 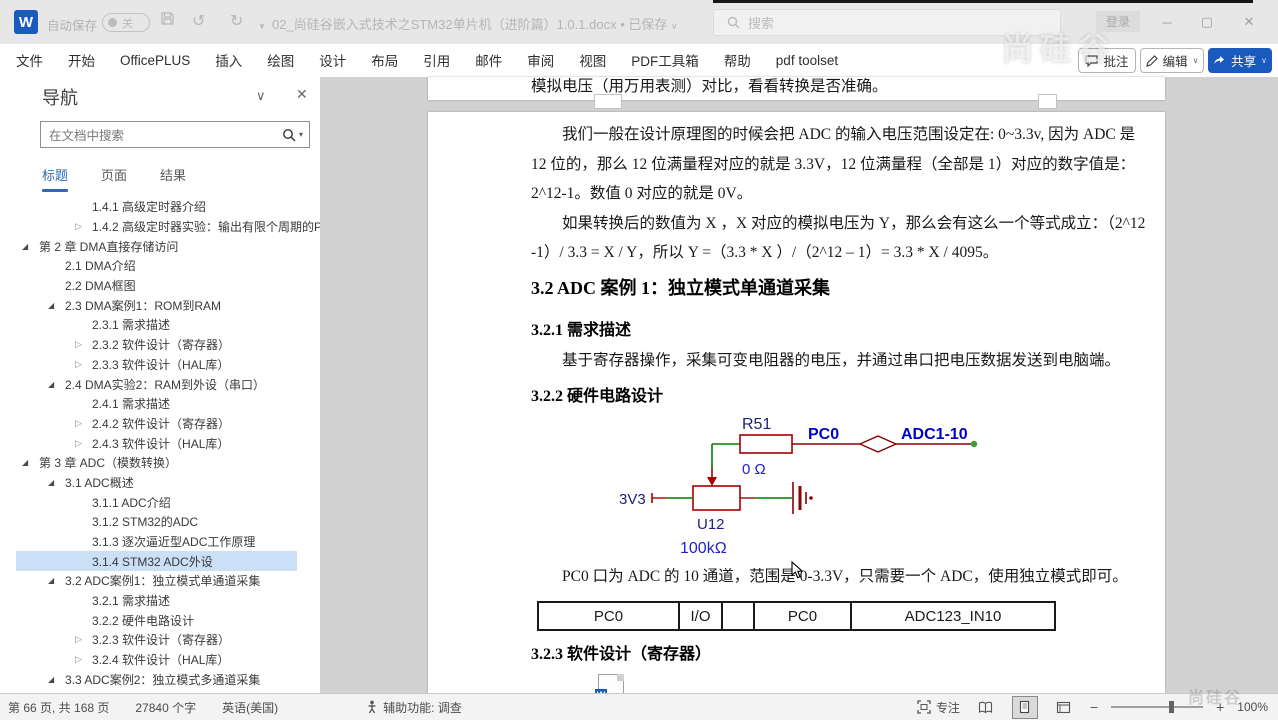 What do you see at coordinates (1167, 22) in the screenshot?
I see `minimize-button: ─` at bounding box center [1167, 22].